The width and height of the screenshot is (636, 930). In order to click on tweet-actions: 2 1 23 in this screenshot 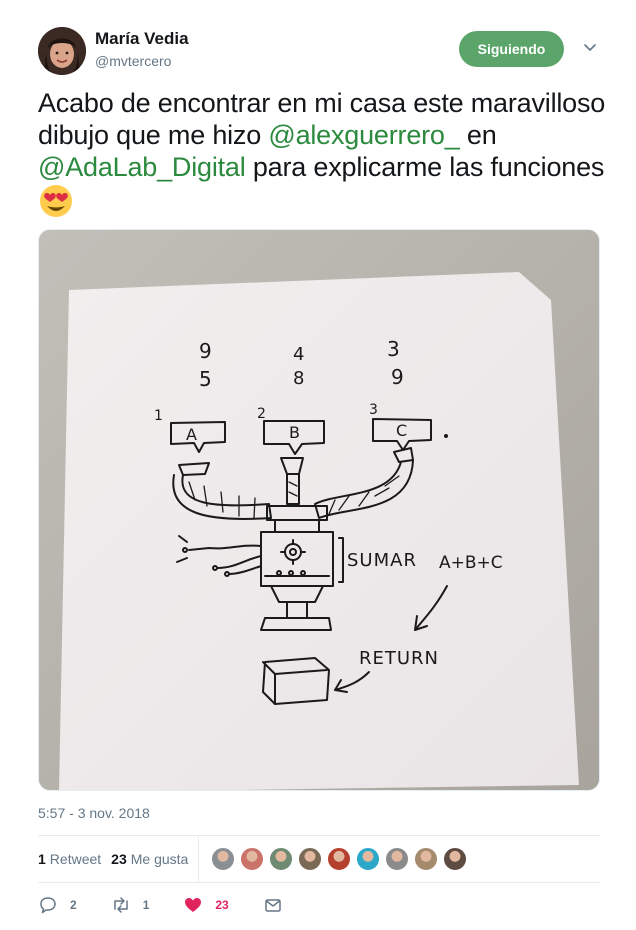, I will do `click(319, 905)`.